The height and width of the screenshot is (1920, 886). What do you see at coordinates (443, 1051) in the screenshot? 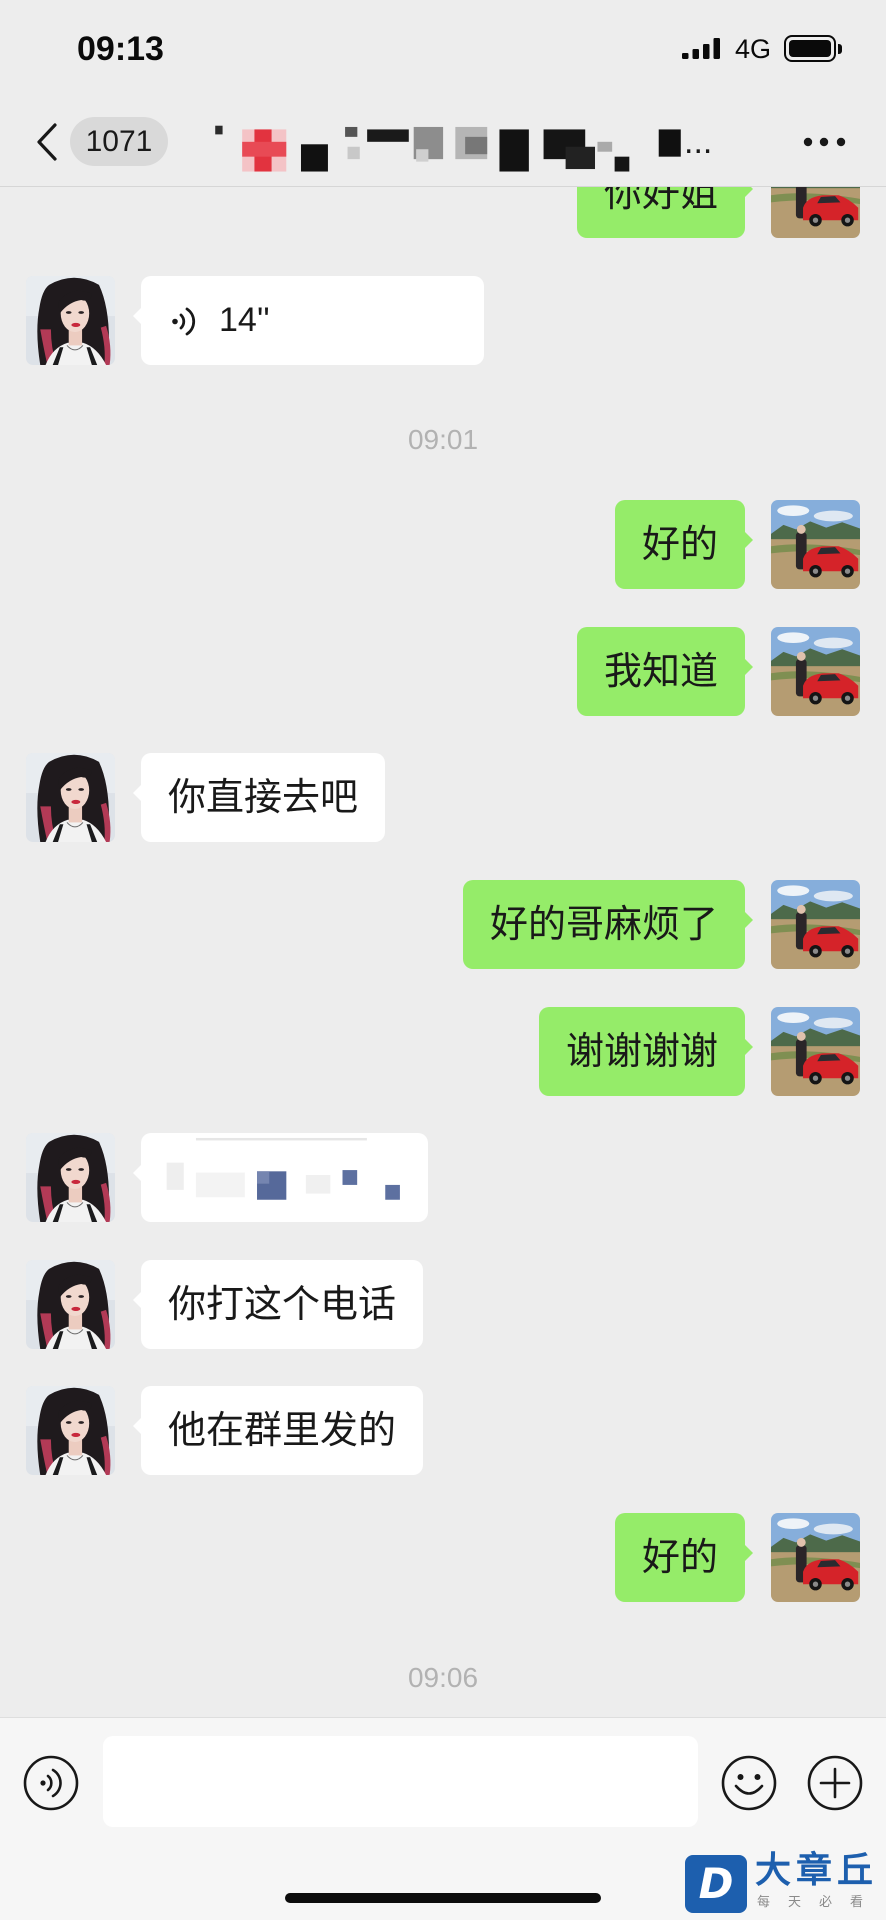
I see `message-row-outgoing: 谢谢谢谢` at bounding box center [443, 1051].